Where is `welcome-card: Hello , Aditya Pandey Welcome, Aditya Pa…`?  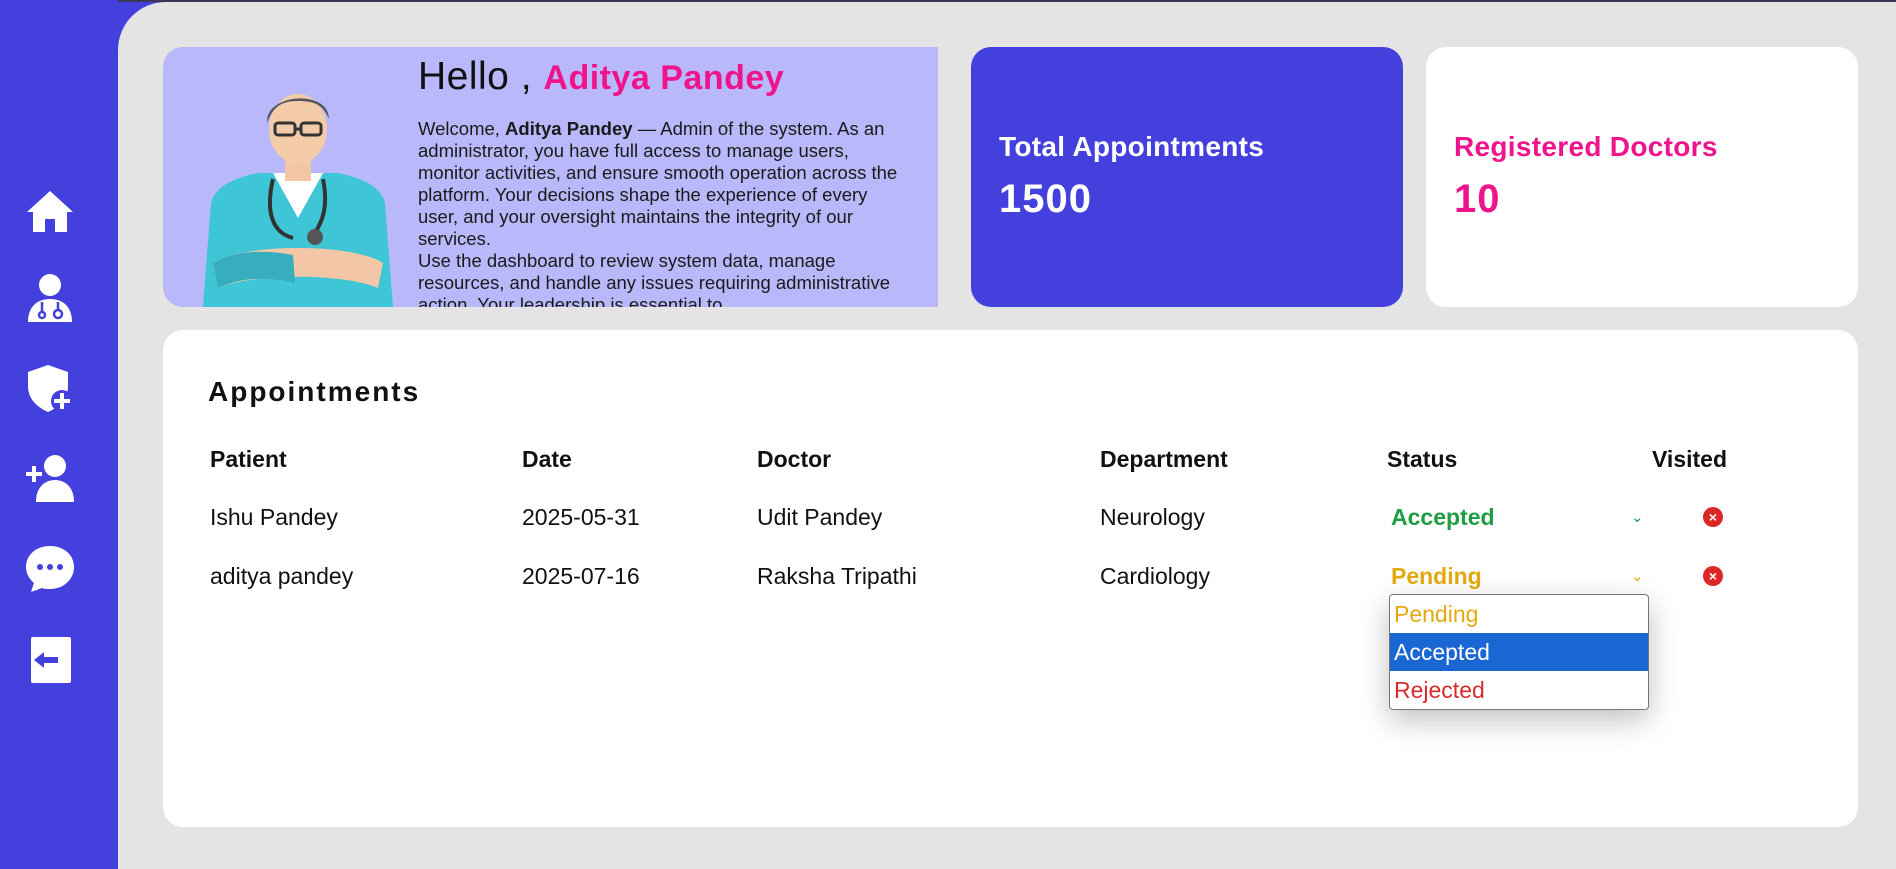
welcome-card: Hello , Aditya Pandey Welcome, Aditya Pa… is located at coordinates (550, 177).